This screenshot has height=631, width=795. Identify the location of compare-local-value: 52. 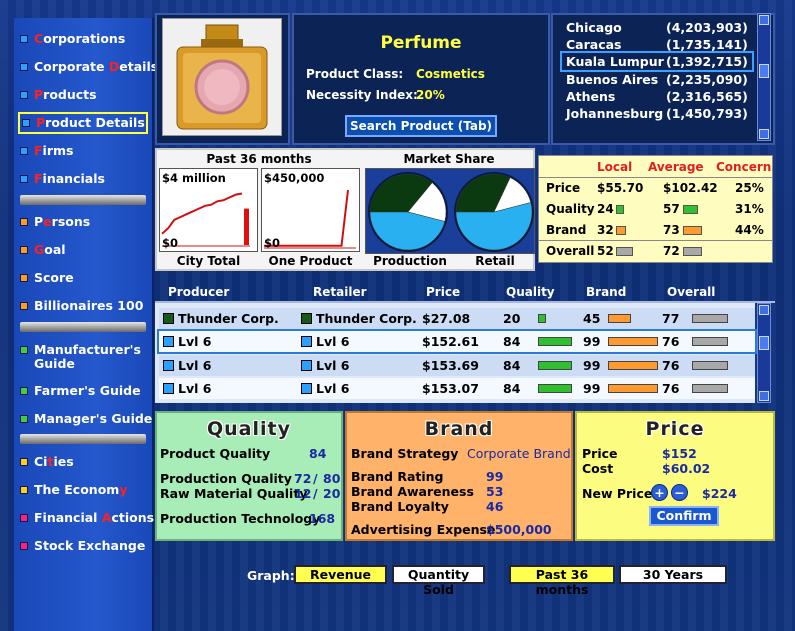
(605, 251).